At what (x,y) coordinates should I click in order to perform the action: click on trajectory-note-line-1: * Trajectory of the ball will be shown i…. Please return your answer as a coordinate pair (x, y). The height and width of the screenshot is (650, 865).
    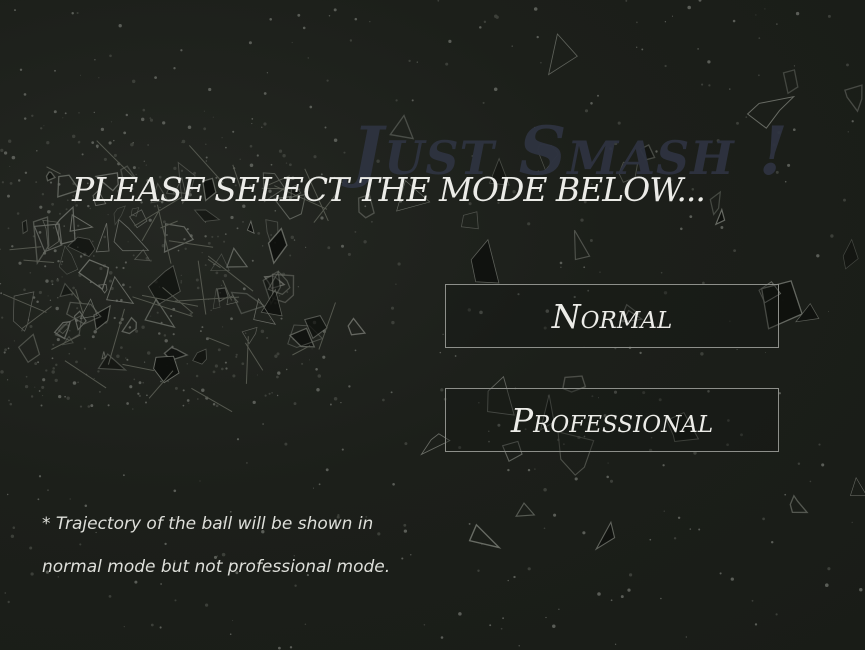
    Looking at the image, I should click on (208, 524).